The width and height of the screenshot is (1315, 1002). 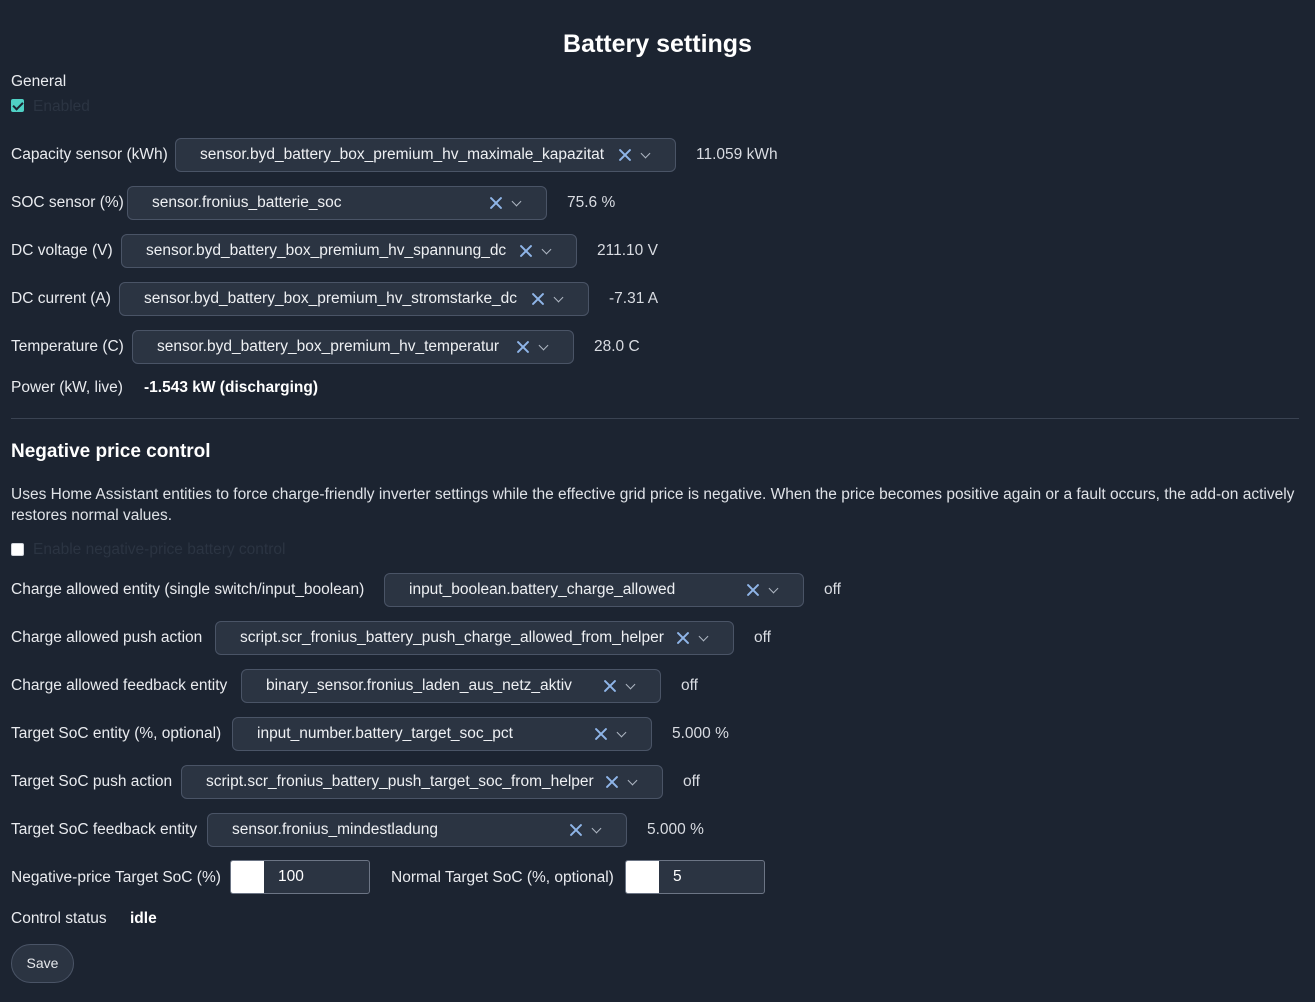 What do you see at coordinates (61, 106) in the screenshot?
I see `enabled-label: Enabled` at bounding box center [61, 106].